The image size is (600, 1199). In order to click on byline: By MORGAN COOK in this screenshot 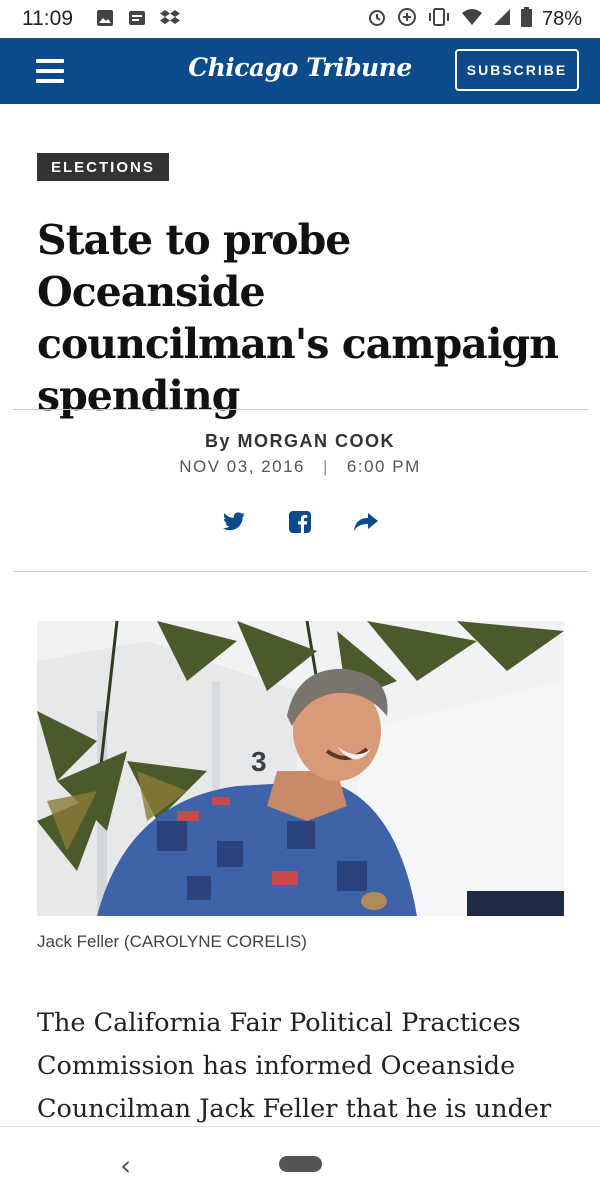, I will do `click(300, 441)`.